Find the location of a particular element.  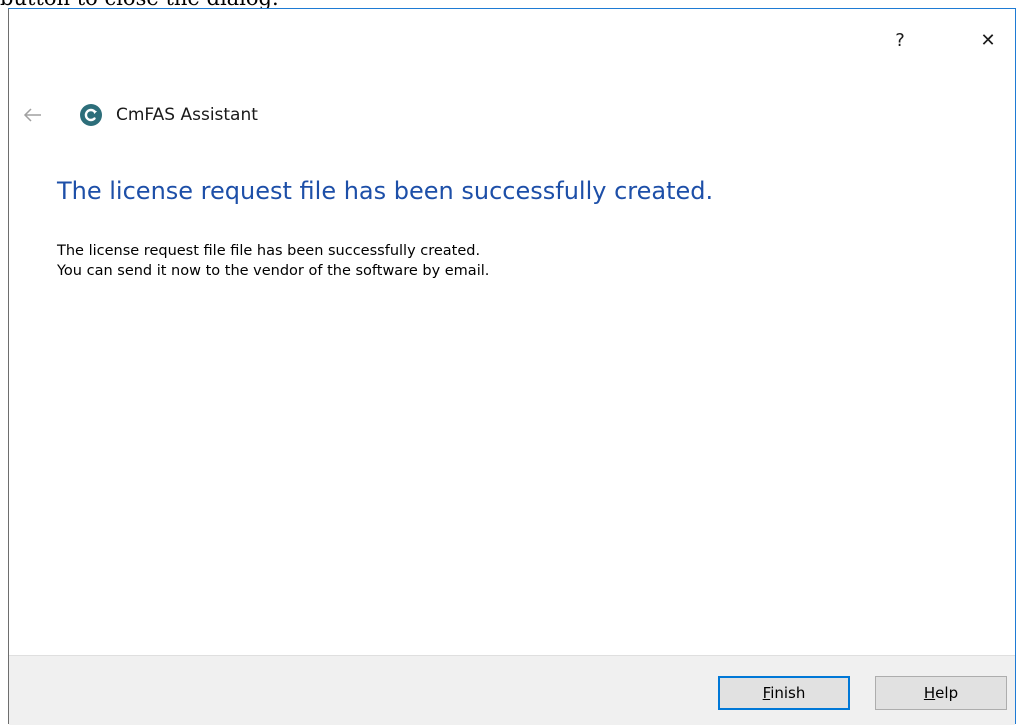

finish-button: Finish is located at coordinates (784, 693).